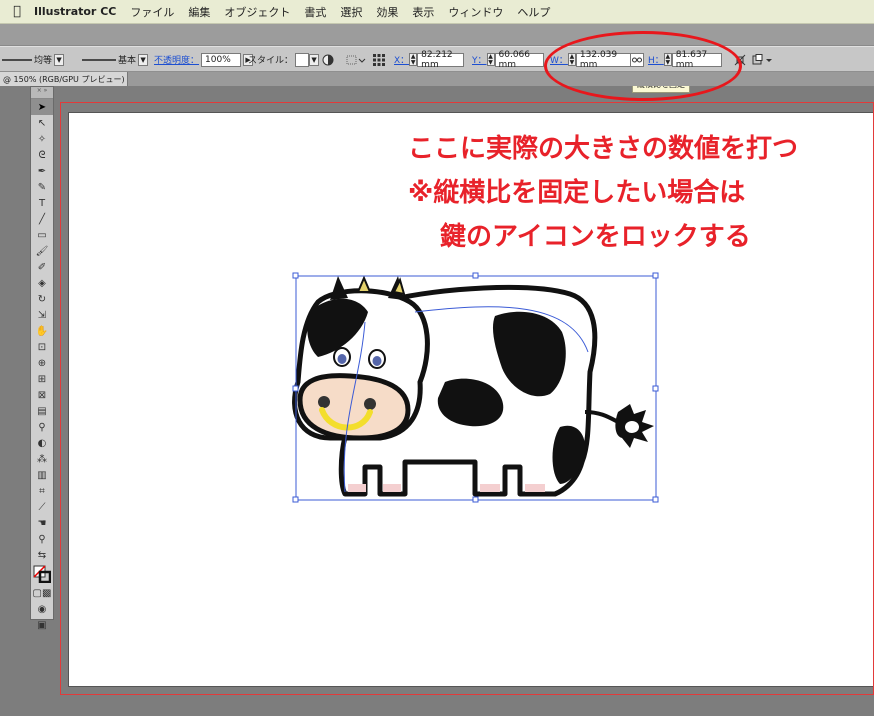 This screenshot has height=716, width=874. Describe the element at coordinates (302, 59) in the screenshot. I see `style-swatch` at that location.